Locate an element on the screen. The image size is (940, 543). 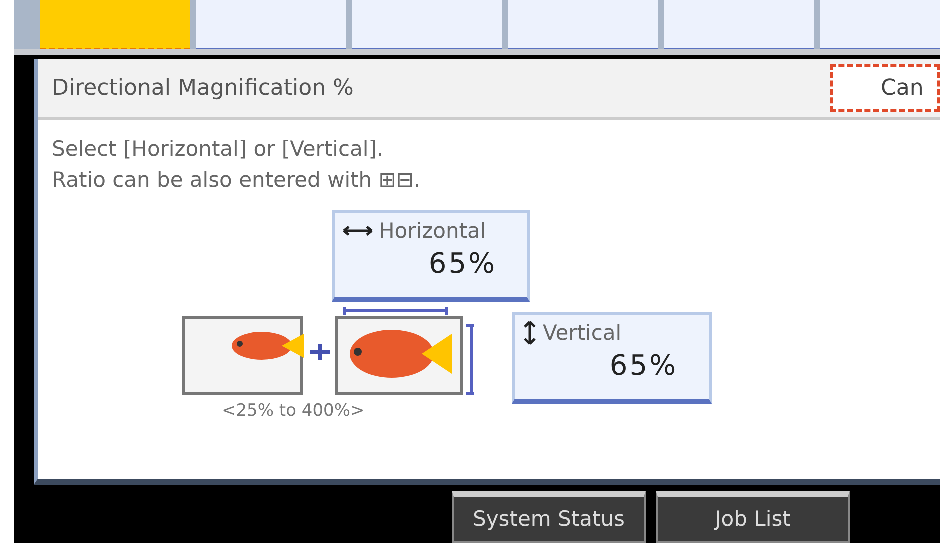
footer-button: System Status is located at coordinates (549, 517).